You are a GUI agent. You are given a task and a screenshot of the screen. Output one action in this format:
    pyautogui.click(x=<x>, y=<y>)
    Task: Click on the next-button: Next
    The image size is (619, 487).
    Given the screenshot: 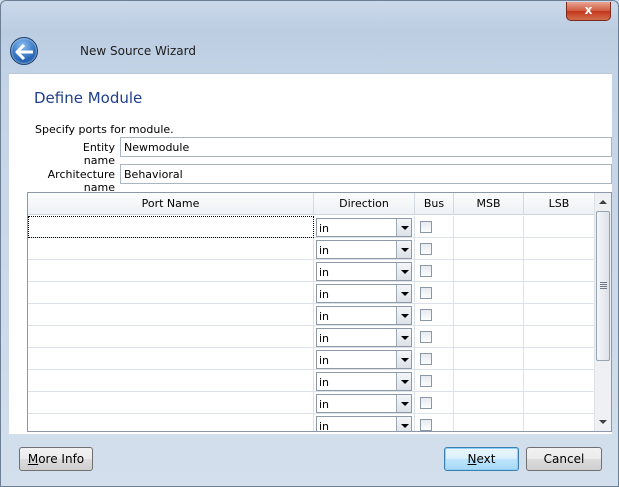 What is the action you would take?
    pyautogui.click(x=481, y=459)
    